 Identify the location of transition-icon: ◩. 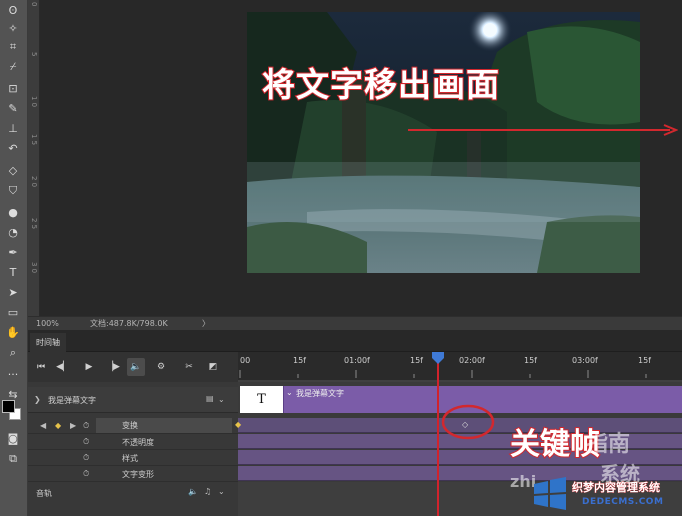
(213, 367).